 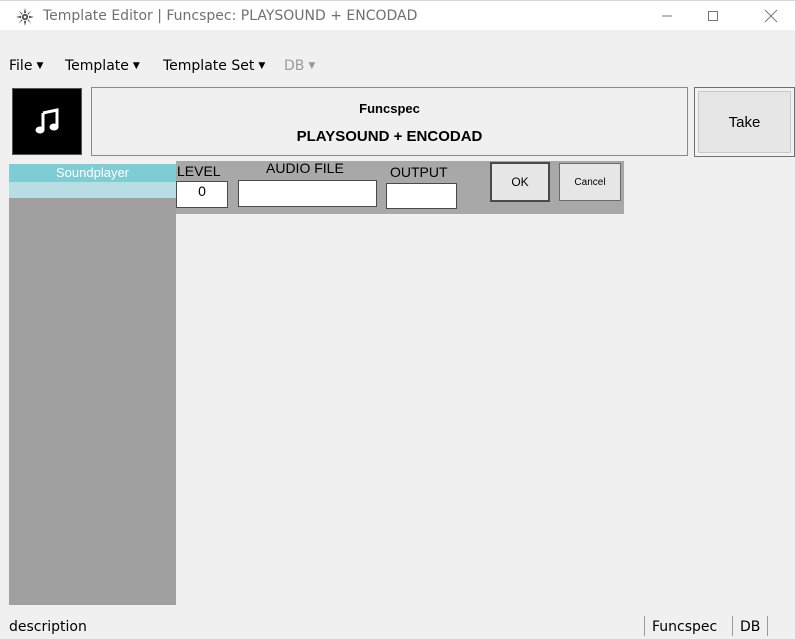 I want to click on sidebar-item-soundplayer: Soundplayer, so click(x=92, y=173).